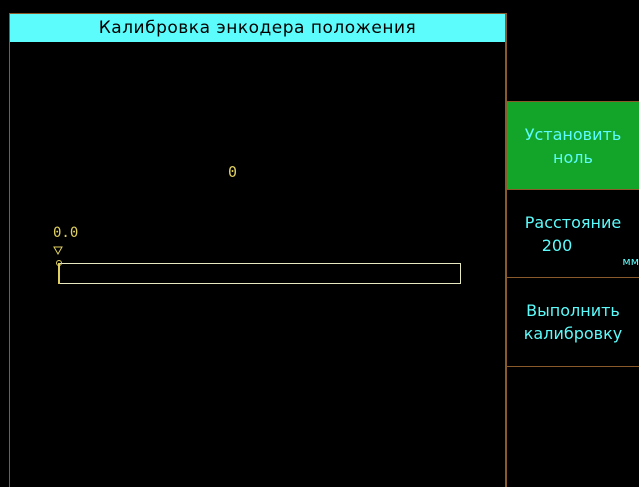 The width and height of the screenshot is (639, 487). What do you see at coordinates (573, 333) in the screenshot?
I see `calibrate-label-line2: калибровку` at bounding box center [573, 333].